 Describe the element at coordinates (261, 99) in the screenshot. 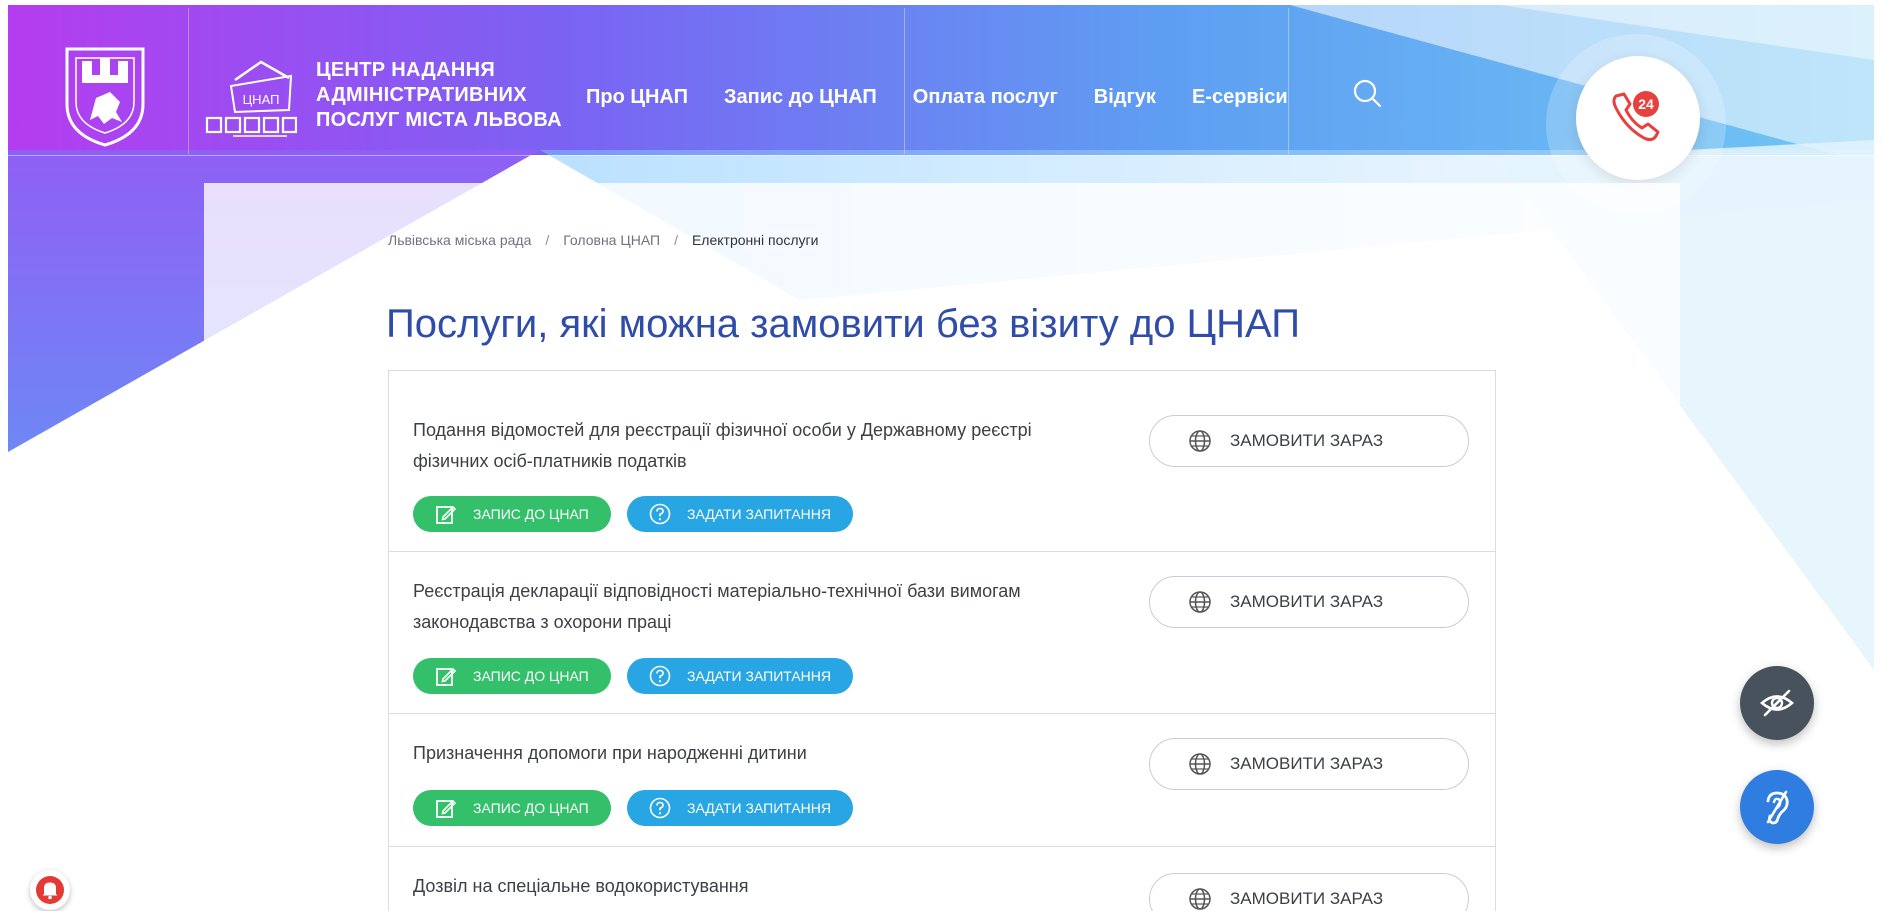

I see `logo-mark-label: ЦНАП` at that location.